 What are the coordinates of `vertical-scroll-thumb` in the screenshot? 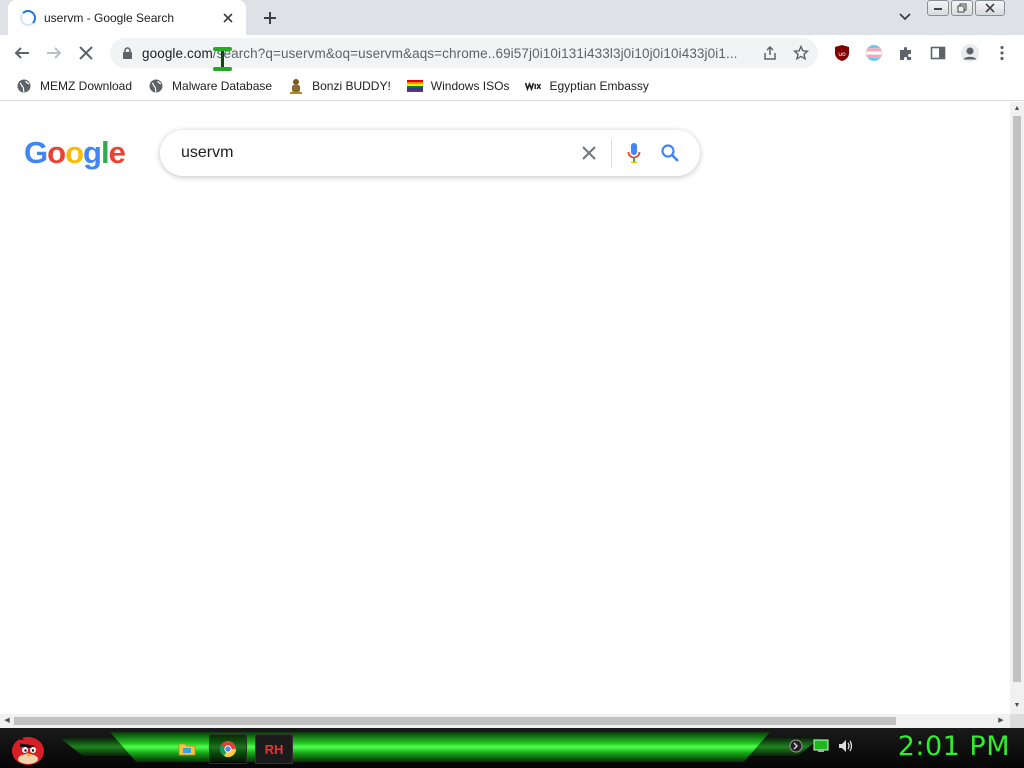 It's located at (1017, 399).